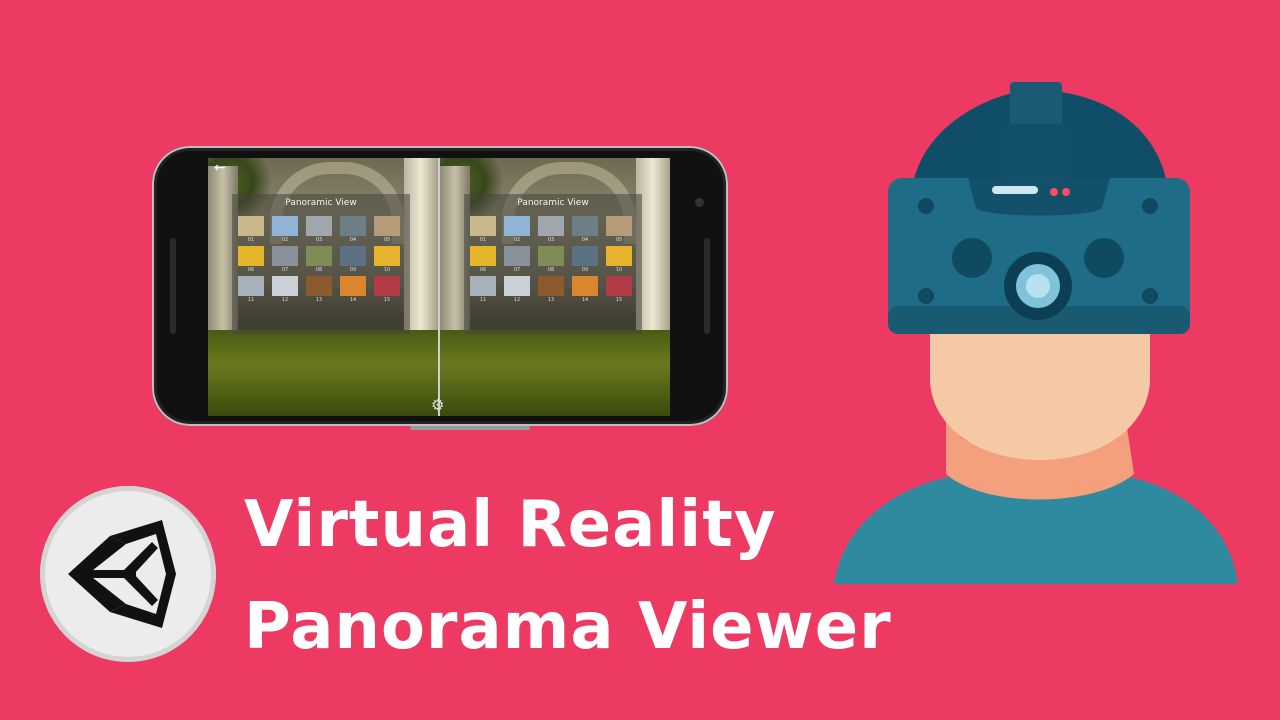  Describe the element at coordinates (470, 428) in the screenshot. I see `phone-side-button` at that location.